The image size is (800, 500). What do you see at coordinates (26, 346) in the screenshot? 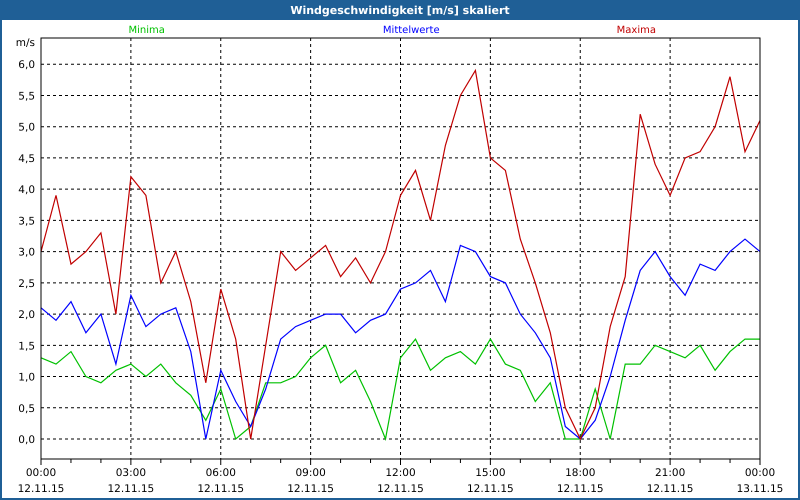
I see `y-tick-label: 1,5` at bounding box center [26, 346].